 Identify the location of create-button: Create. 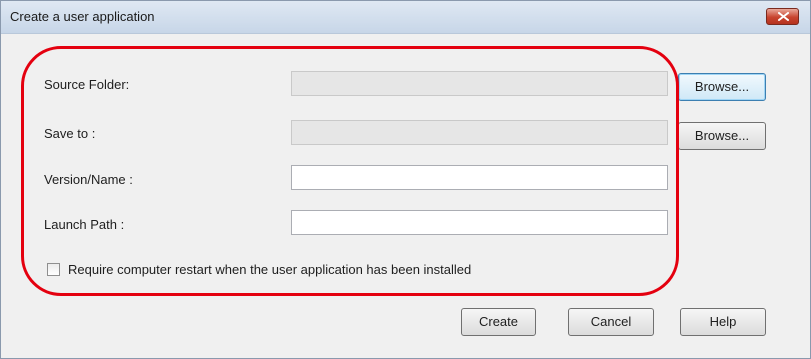
(498, 322).